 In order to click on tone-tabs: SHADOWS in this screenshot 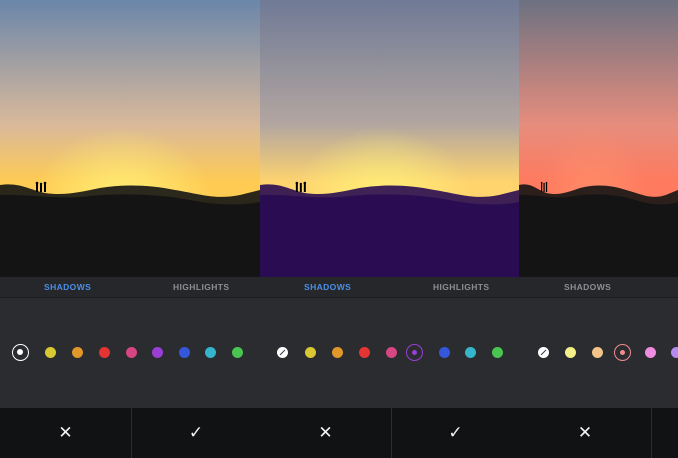, I will do `click(598, 287)`.